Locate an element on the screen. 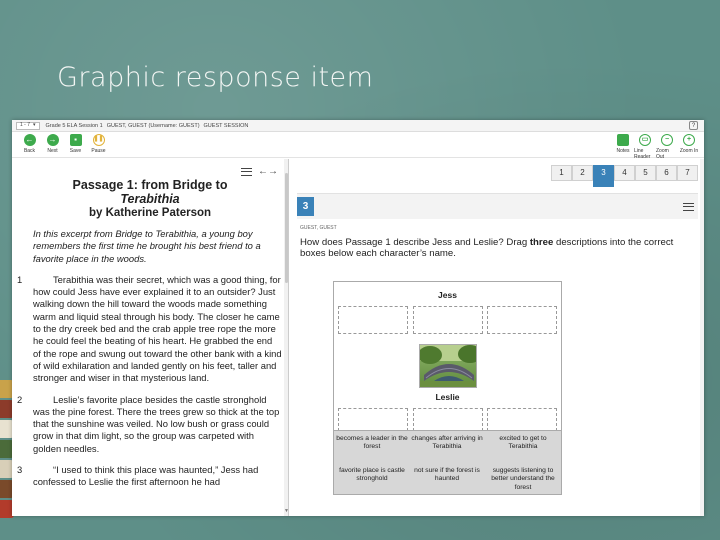 Image resolution: width=720 pixels, height=540 pixels. scroll-thumb is located at coordinates (286, 228).